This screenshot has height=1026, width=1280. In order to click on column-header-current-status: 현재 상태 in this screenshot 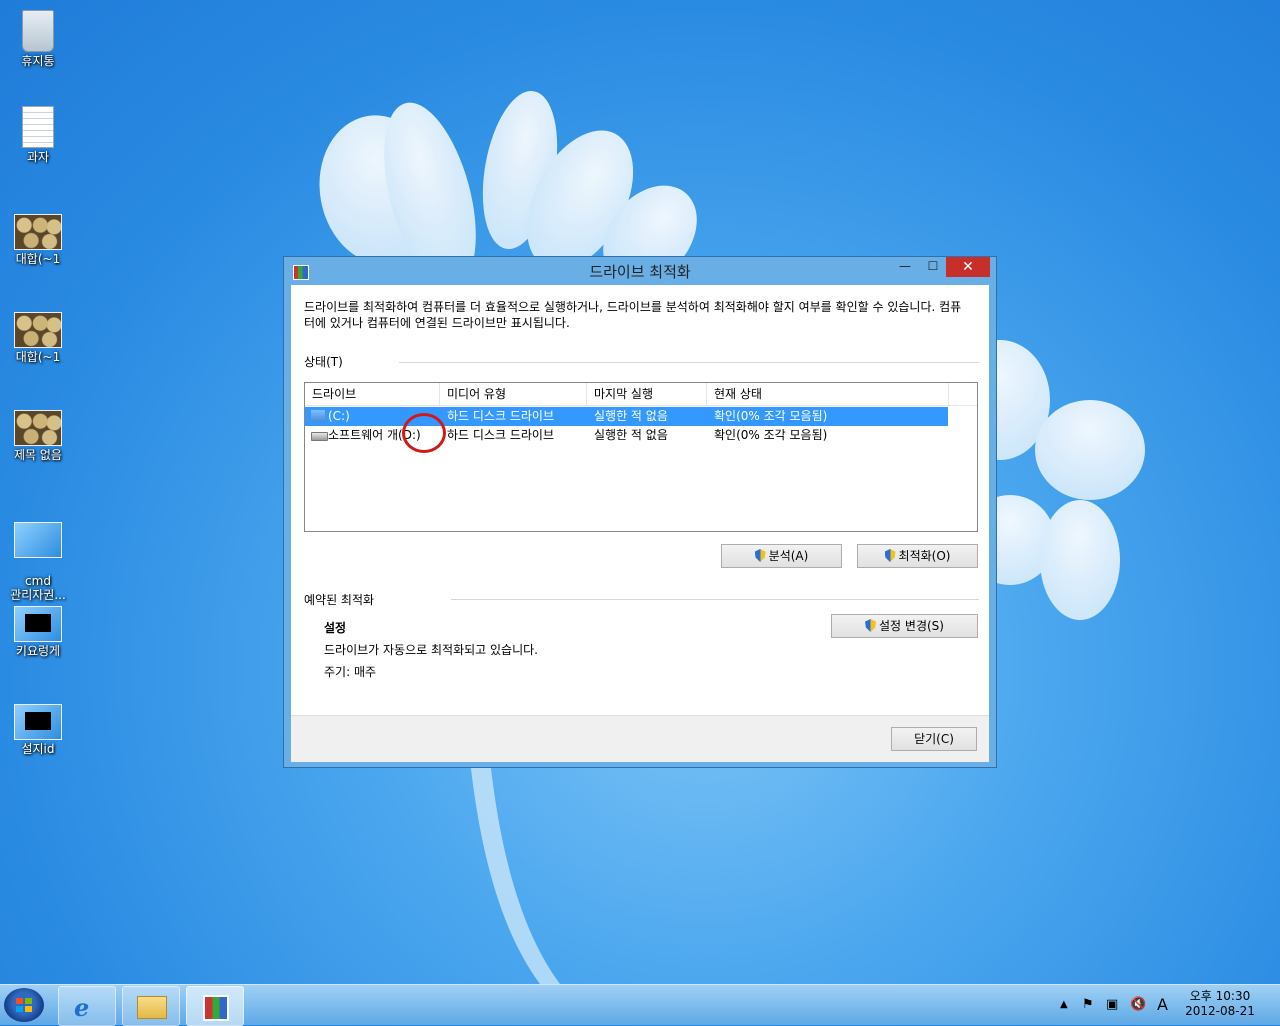, I will do `click(828, 394)`.